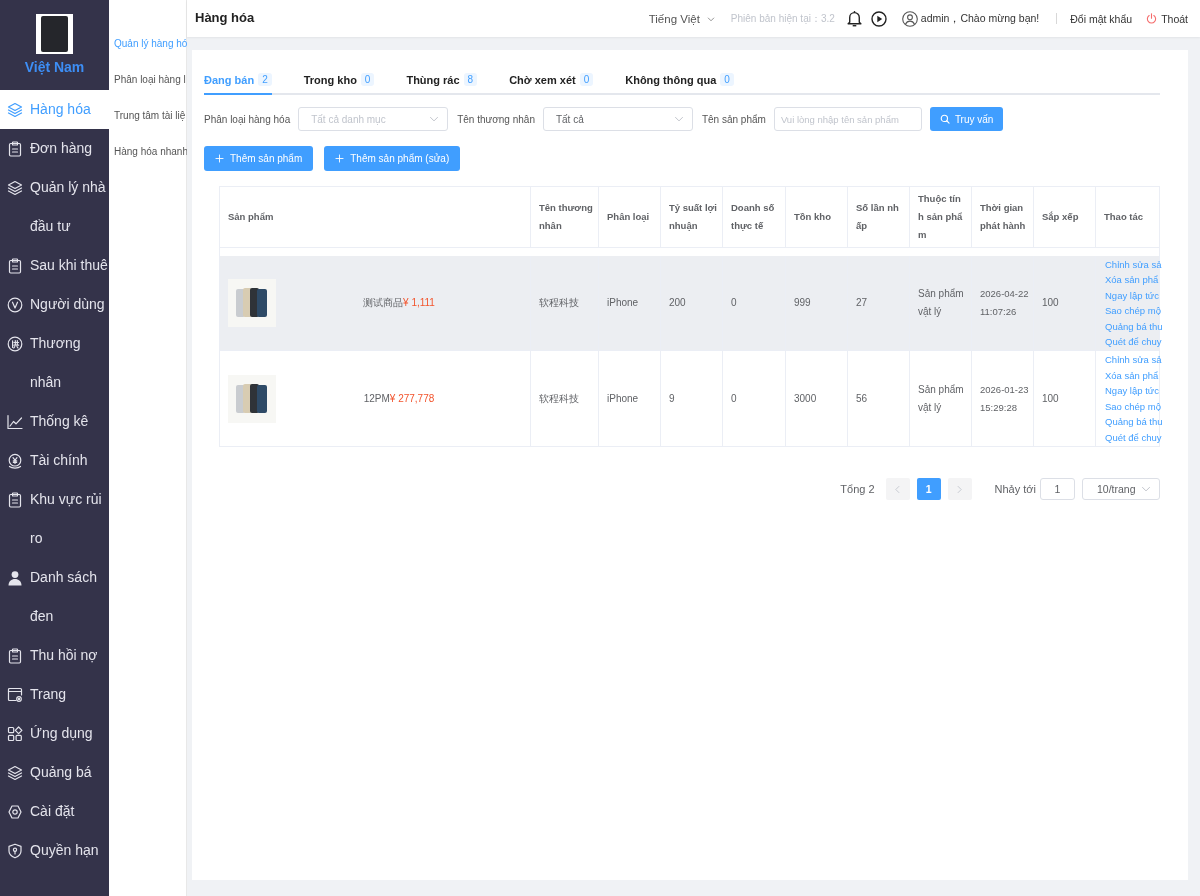 The height and width of the screenshot is (896, 1200). I want to click on version-text: Phiên bản hiện tại：3.2, so click(782, 18).